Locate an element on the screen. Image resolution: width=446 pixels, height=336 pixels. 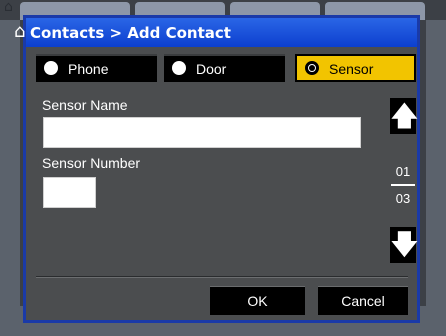
total-pages: 03 is located at coordinates (403, 198).